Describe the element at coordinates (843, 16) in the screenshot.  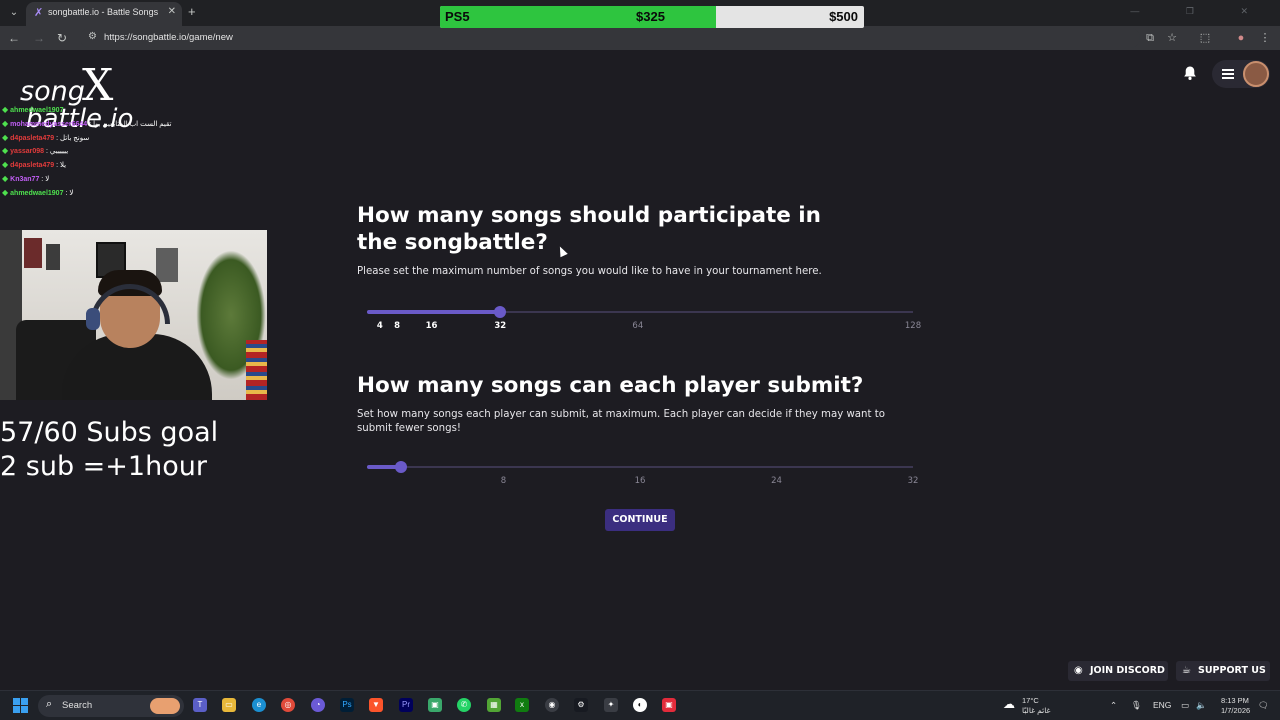
I see `goal-target-amount: $500` at that location.